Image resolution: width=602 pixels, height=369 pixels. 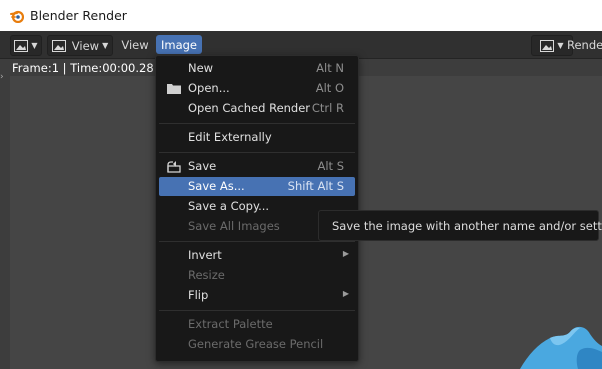 What do you see at coordinates (257, 68) in the screenshot?
I see `menu-item-new: New Alt N` at bounding box center [257, 68].